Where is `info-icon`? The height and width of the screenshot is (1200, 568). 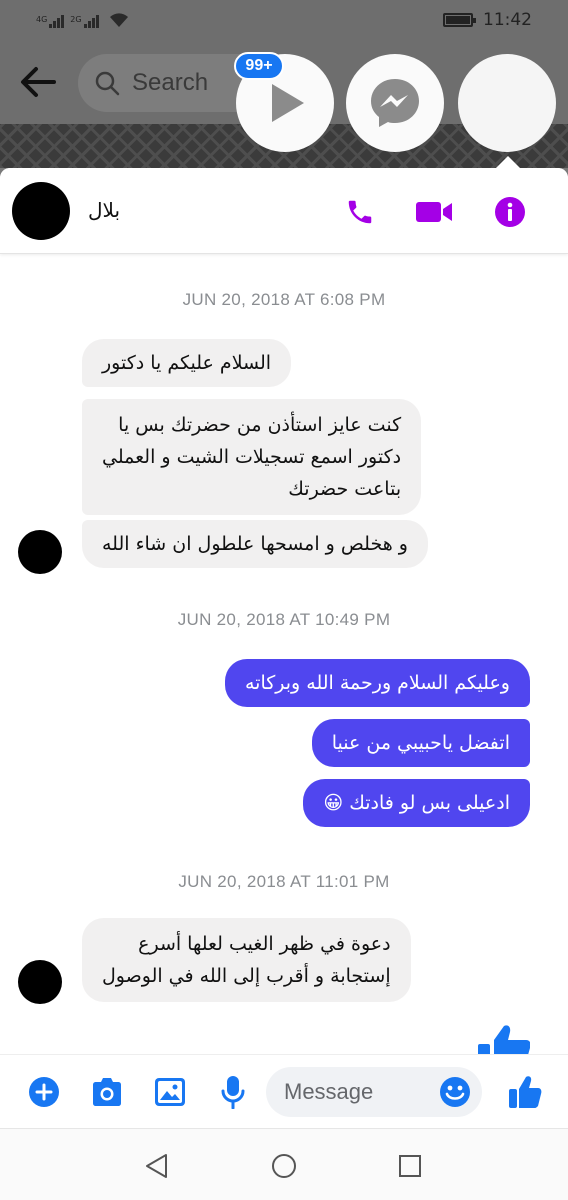 info-icon is located at coordinates (510, 212).